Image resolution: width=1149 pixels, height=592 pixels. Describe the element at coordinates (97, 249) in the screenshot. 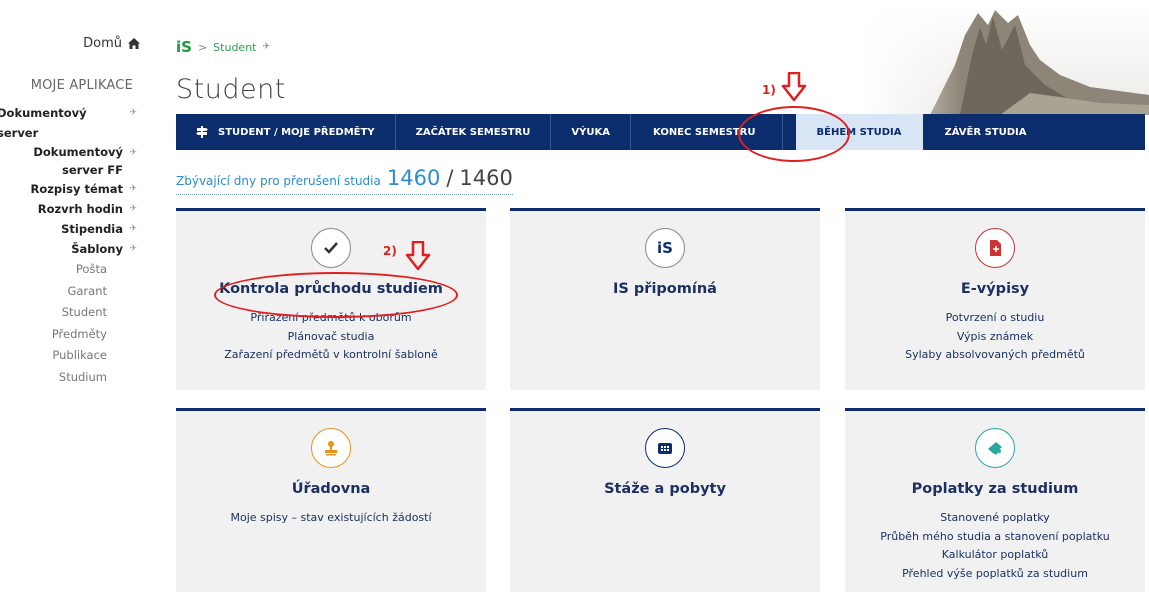

I see `sidebar-item-label: Šablony` at that location.